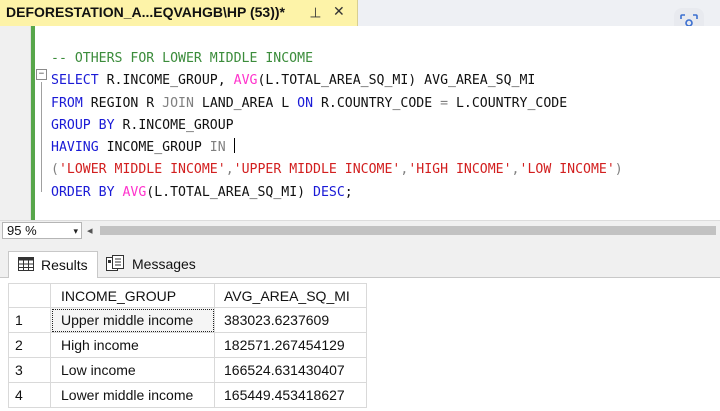 The height and width of the screenshot is (411, 720). What do you see at coordinates (360, 259) in the screenshot?
I see `results-tab-bar: Results Messages` at bounding box center [360, 259].